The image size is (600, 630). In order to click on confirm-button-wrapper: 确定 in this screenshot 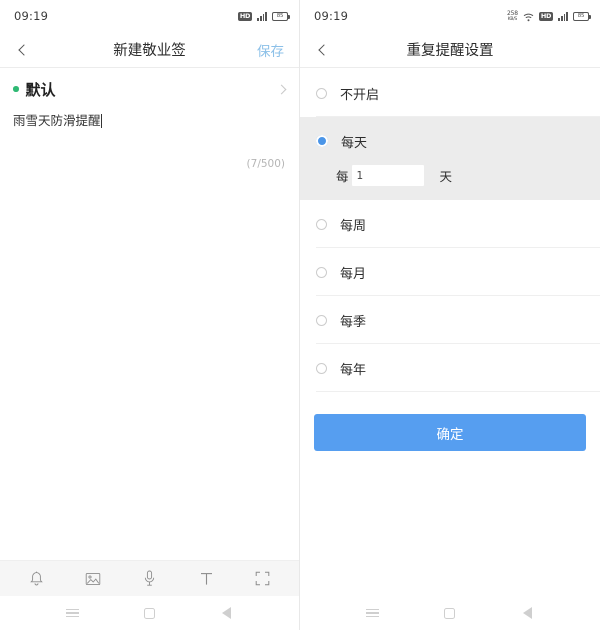, I will do `click(450, 421)`.